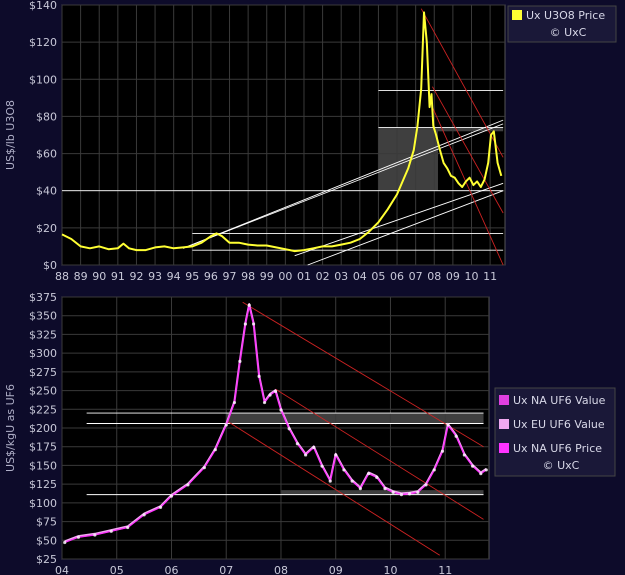 This screenshot has width=625, height=575. What do you see at coordinates (285, 276) in the screenshot?
I see `x-tick-label: 00` at bounding box center [285, 276].